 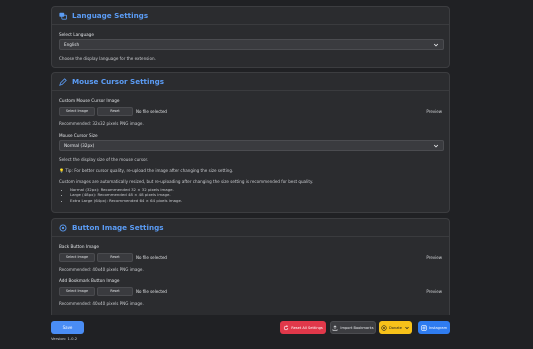 I want to click on cursor-size-select-value: Normal (32px), so click(x=79, y=145).